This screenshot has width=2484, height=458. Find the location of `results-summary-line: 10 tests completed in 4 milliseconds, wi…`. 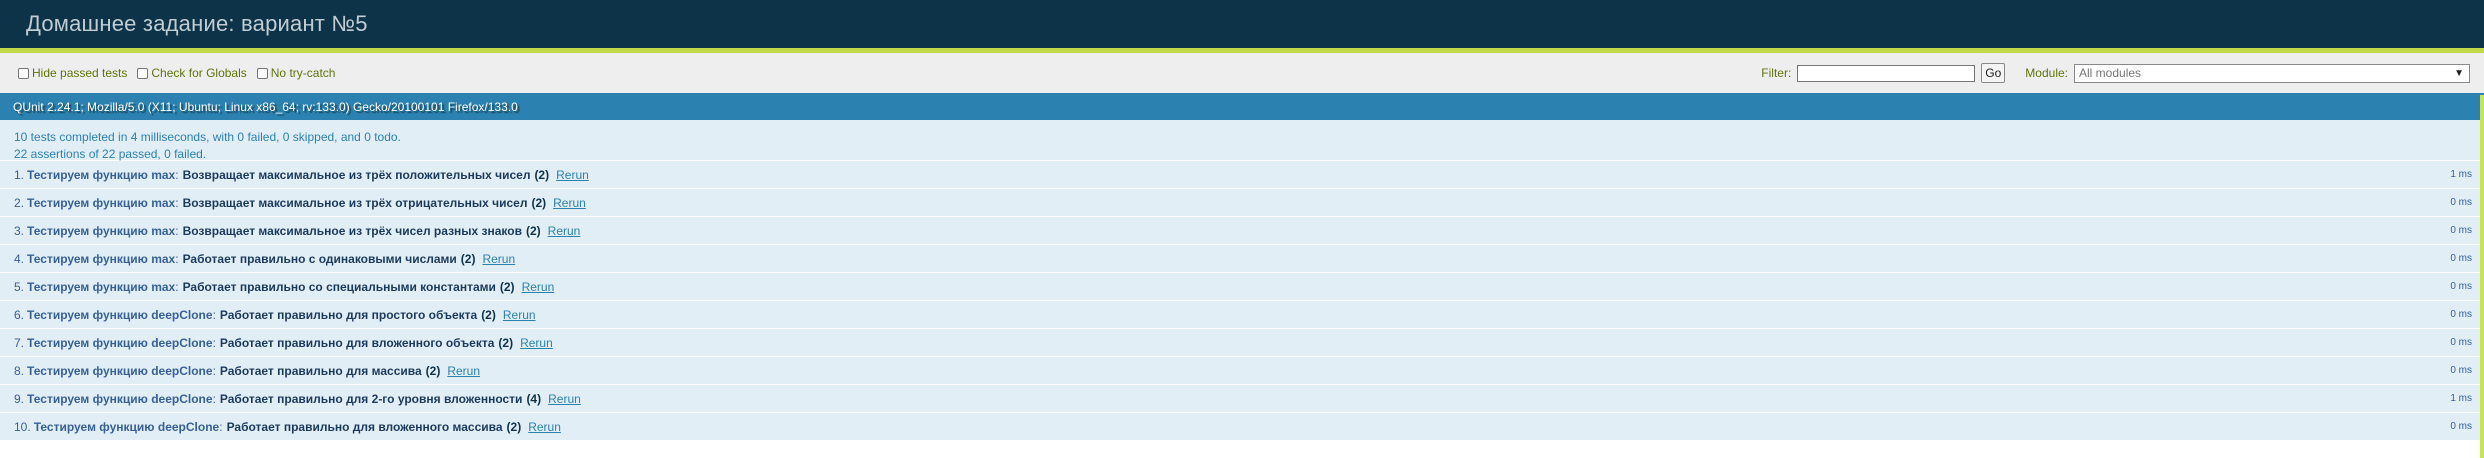

results-summary-line: 10 tests completed in 4 milliseconds, wi… is located at coordinates (207, 137).